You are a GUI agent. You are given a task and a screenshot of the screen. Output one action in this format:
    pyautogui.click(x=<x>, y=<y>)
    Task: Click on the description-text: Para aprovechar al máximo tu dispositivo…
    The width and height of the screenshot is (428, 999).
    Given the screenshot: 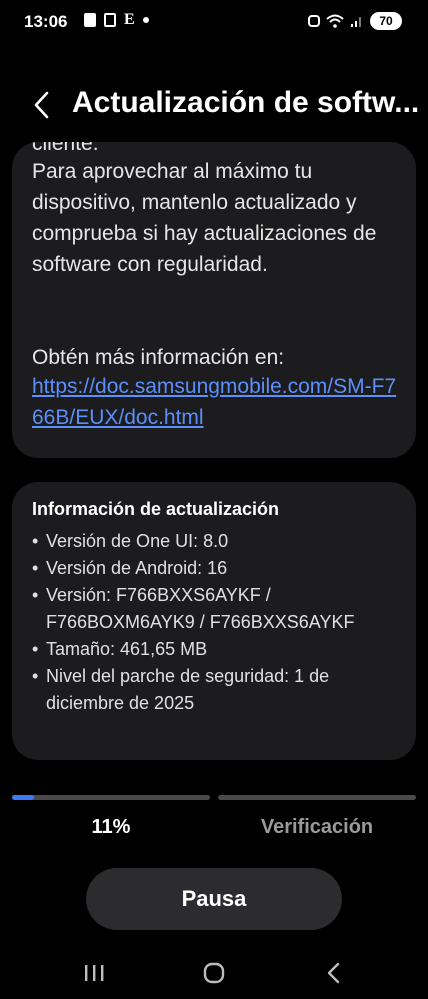 What is the action you would take?
    pyautogui.click(x=204, y=218)
    